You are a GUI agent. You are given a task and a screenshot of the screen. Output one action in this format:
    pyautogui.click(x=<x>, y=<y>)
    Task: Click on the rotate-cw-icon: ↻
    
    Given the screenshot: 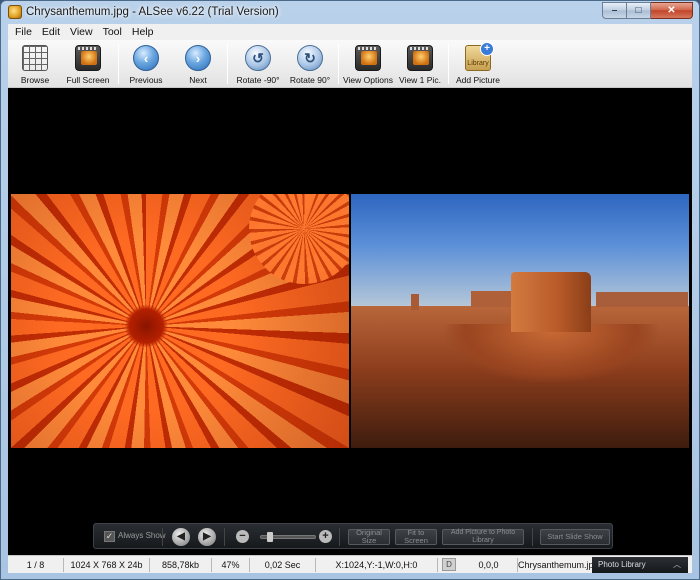 What is the action you would take?
    pyautogui.click(x=310, y=58)
    